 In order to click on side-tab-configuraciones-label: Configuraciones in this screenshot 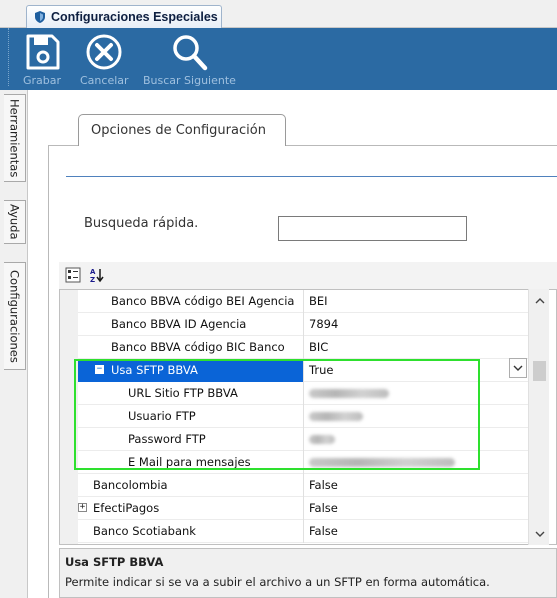, I will do `click(14, 316)`.